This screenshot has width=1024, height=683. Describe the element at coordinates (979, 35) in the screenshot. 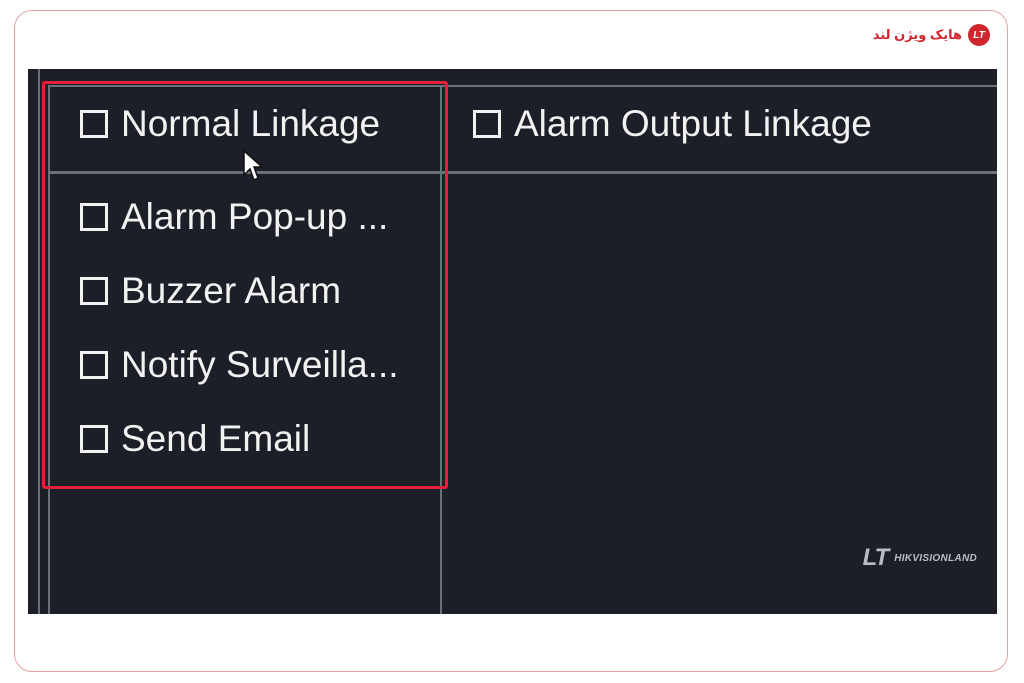

I see `hikvisionland-logo-icon: LT` at that location.